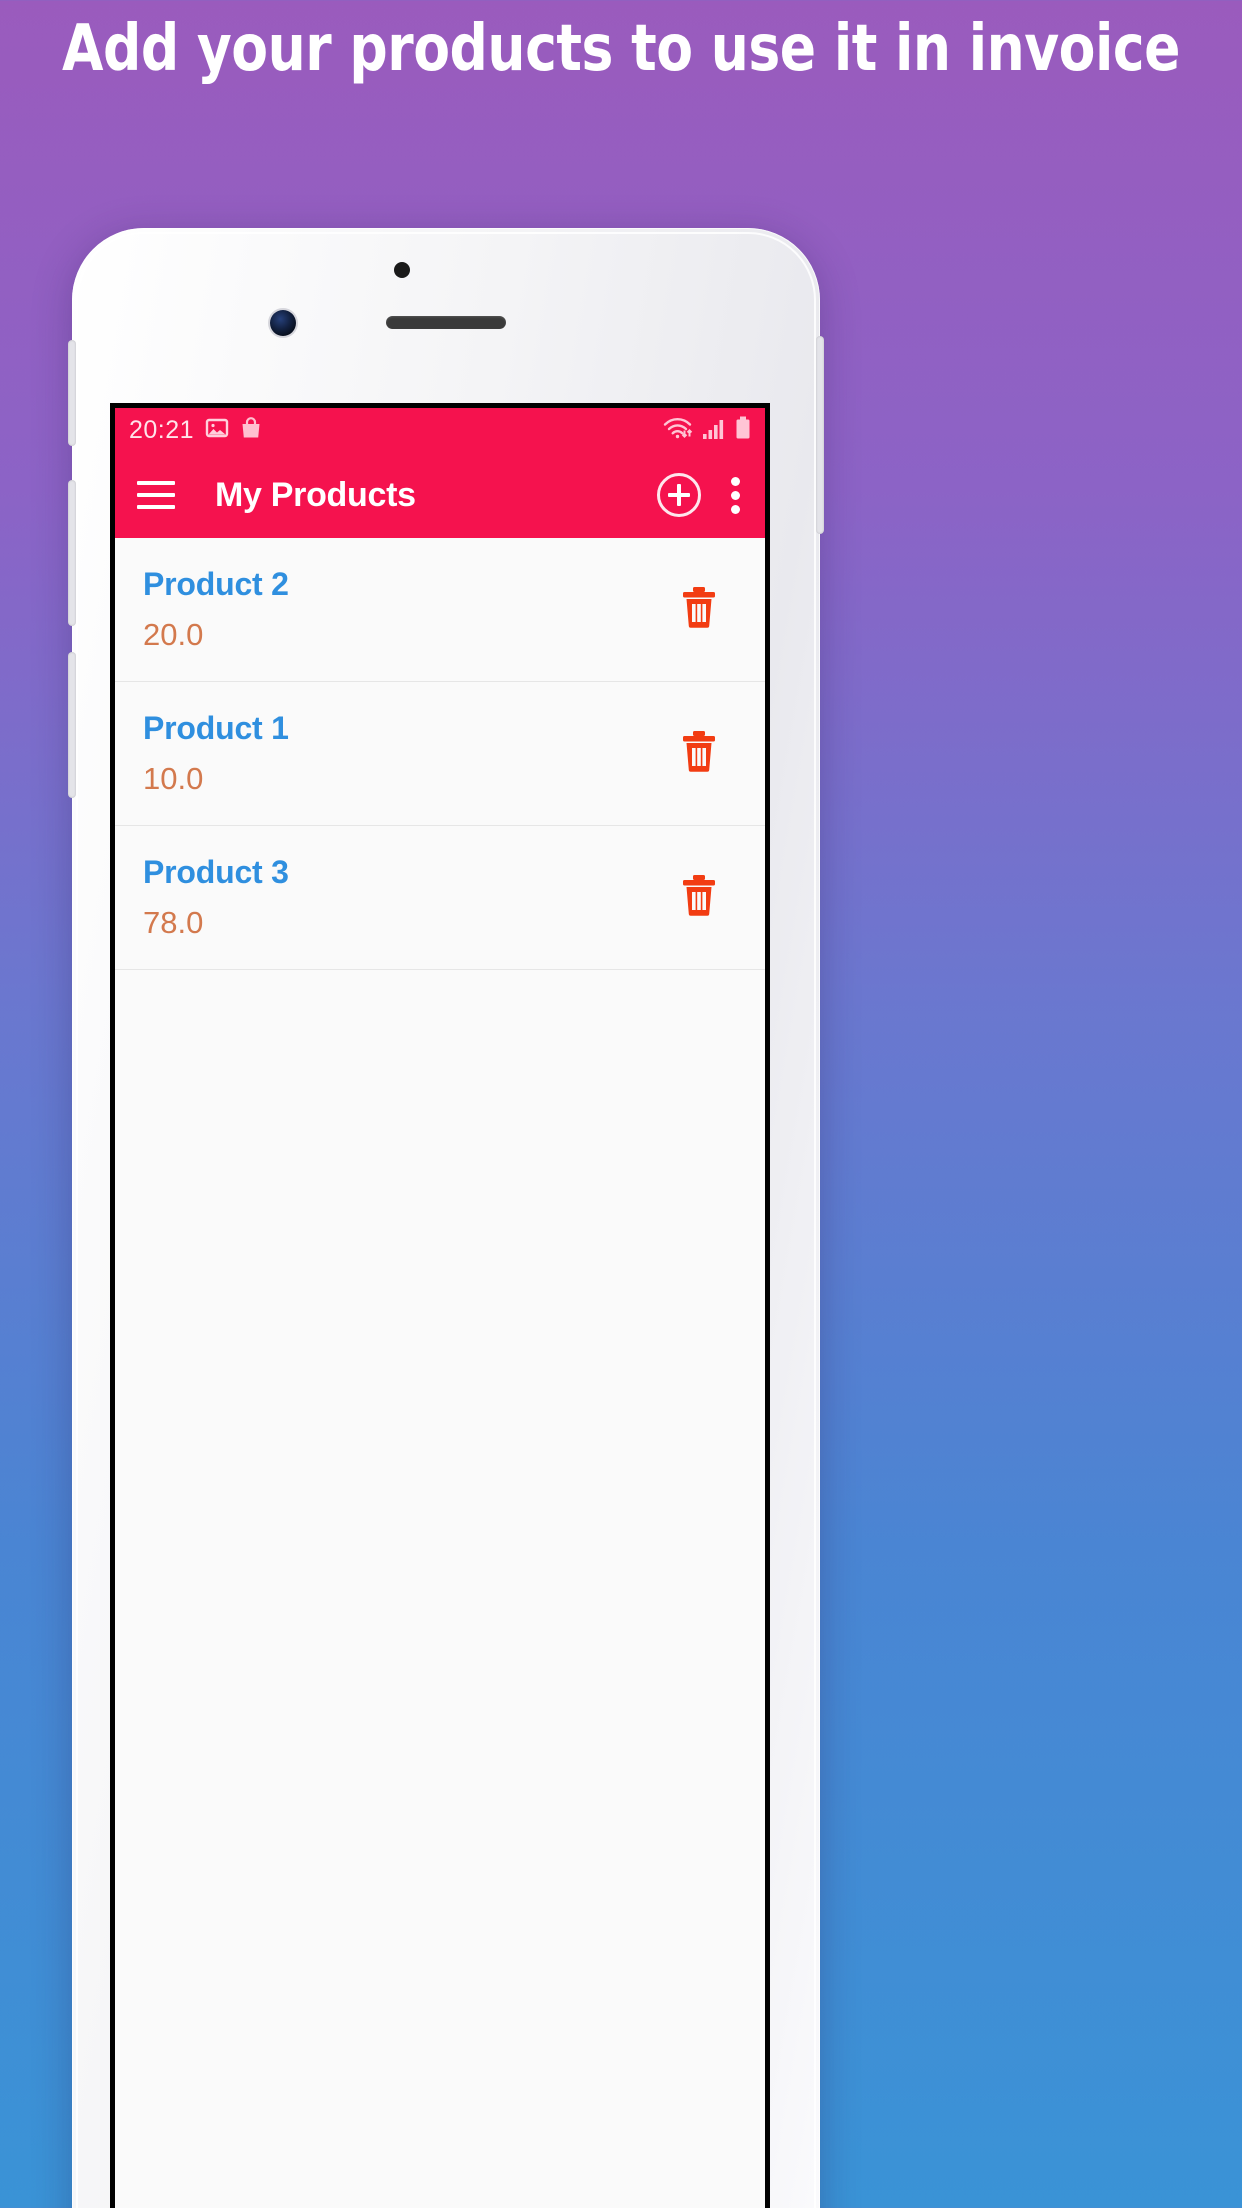  I want to click on add-circle-icon, so click(679, 495).